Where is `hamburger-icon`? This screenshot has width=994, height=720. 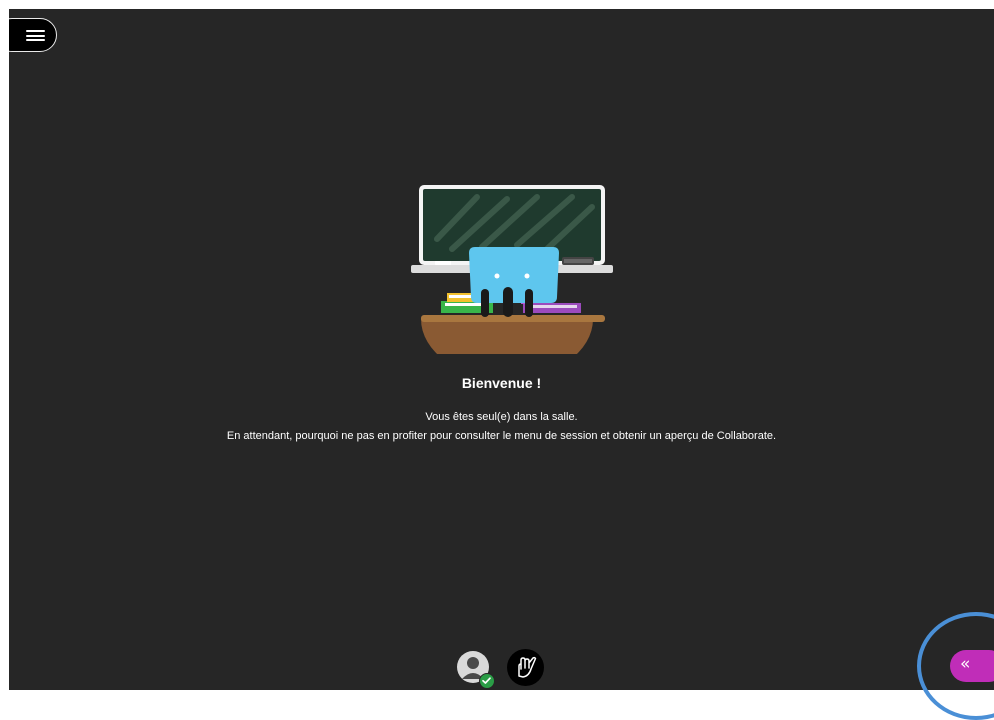 hamburger-icon is located at coordinates (35, 35).